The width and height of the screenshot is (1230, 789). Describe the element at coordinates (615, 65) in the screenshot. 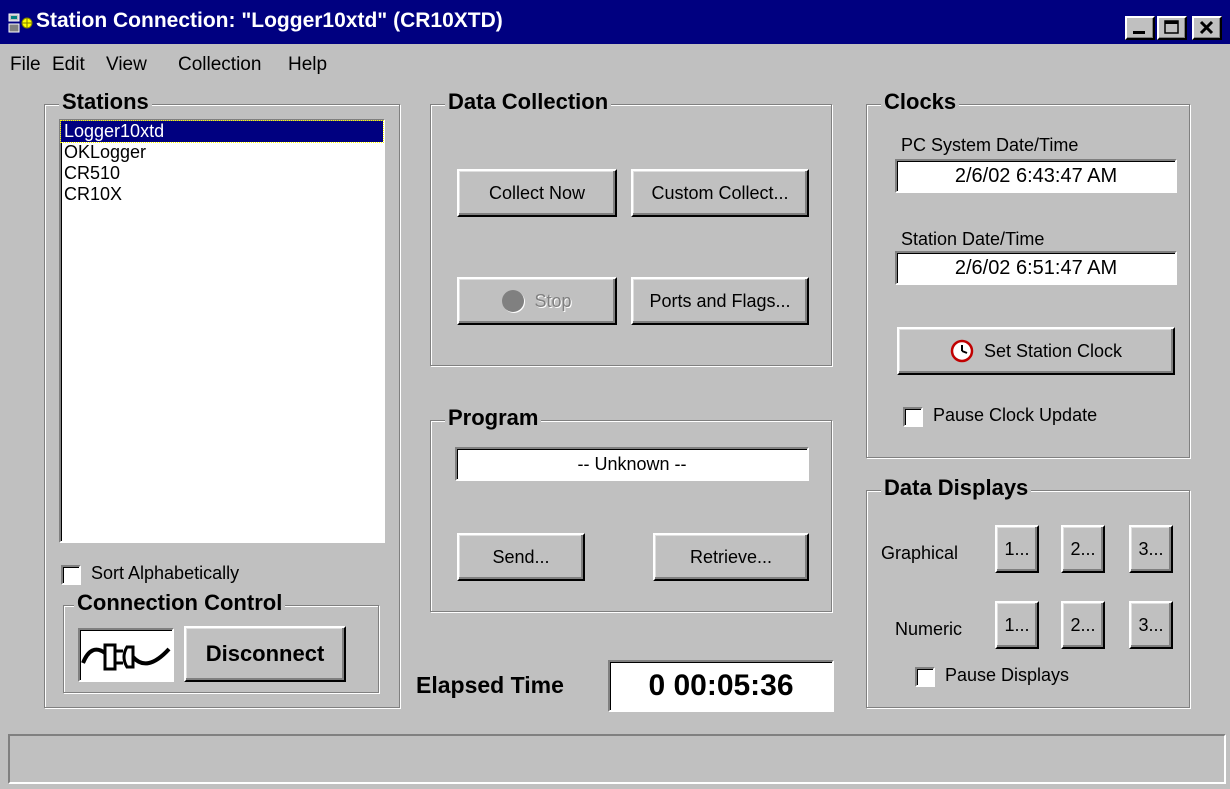

I see `menu-bar: File Edit View Collection Help` at that location.